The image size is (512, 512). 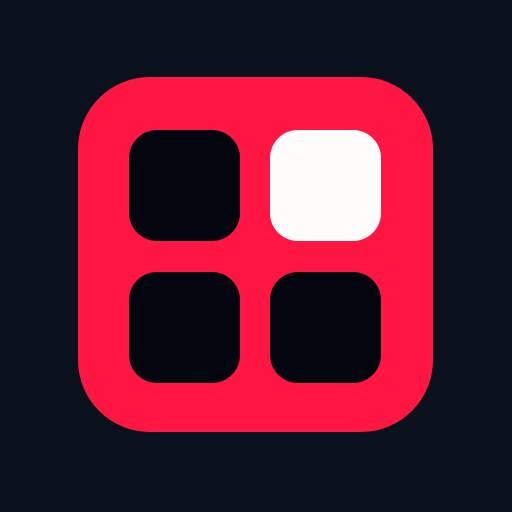 I want to click on tile-bottom-right-icon, so click(x=325, y=327).